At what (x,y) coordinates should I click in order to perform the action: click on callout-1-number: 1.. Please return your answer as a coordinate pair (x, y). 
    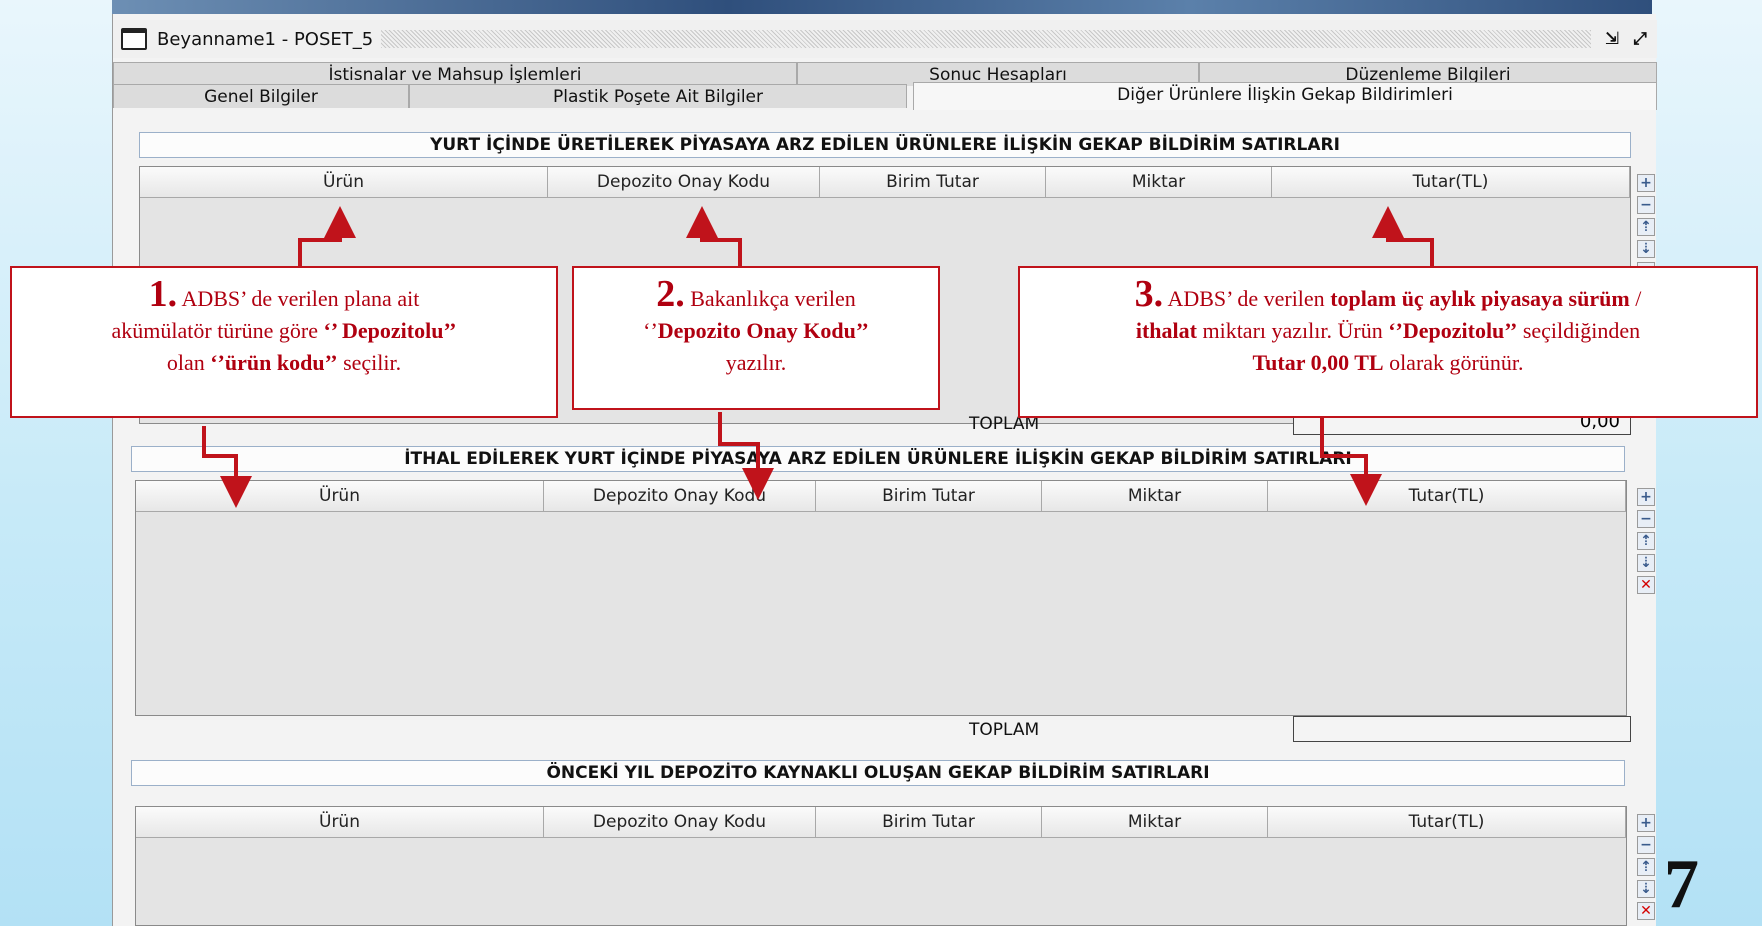
    Looking at the image, I should click on (163, 294).